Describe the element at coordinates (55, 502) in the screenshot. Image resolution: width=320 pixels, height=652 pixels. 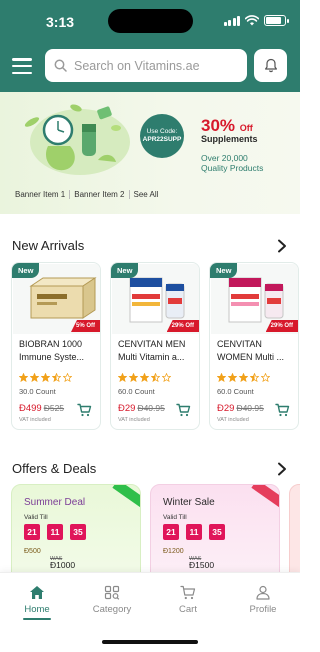
I see `offer-title: Summer Deal` at that location.